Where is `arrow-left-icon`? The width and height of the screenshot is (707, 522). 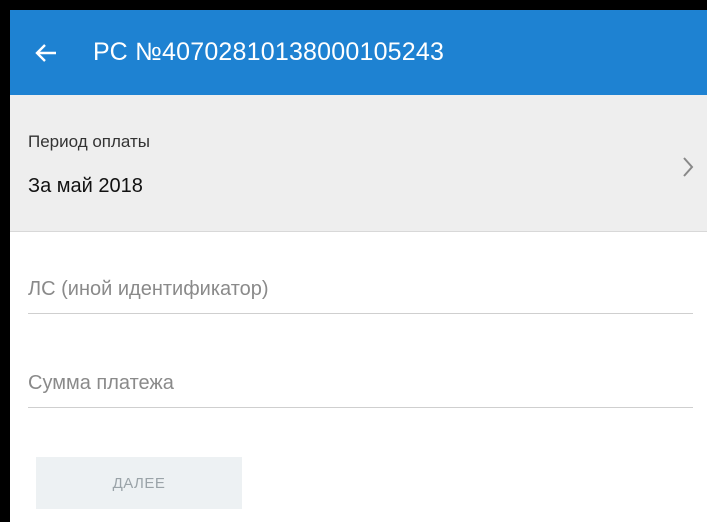
arrow-left-icon is located at coordinates (46, 53).